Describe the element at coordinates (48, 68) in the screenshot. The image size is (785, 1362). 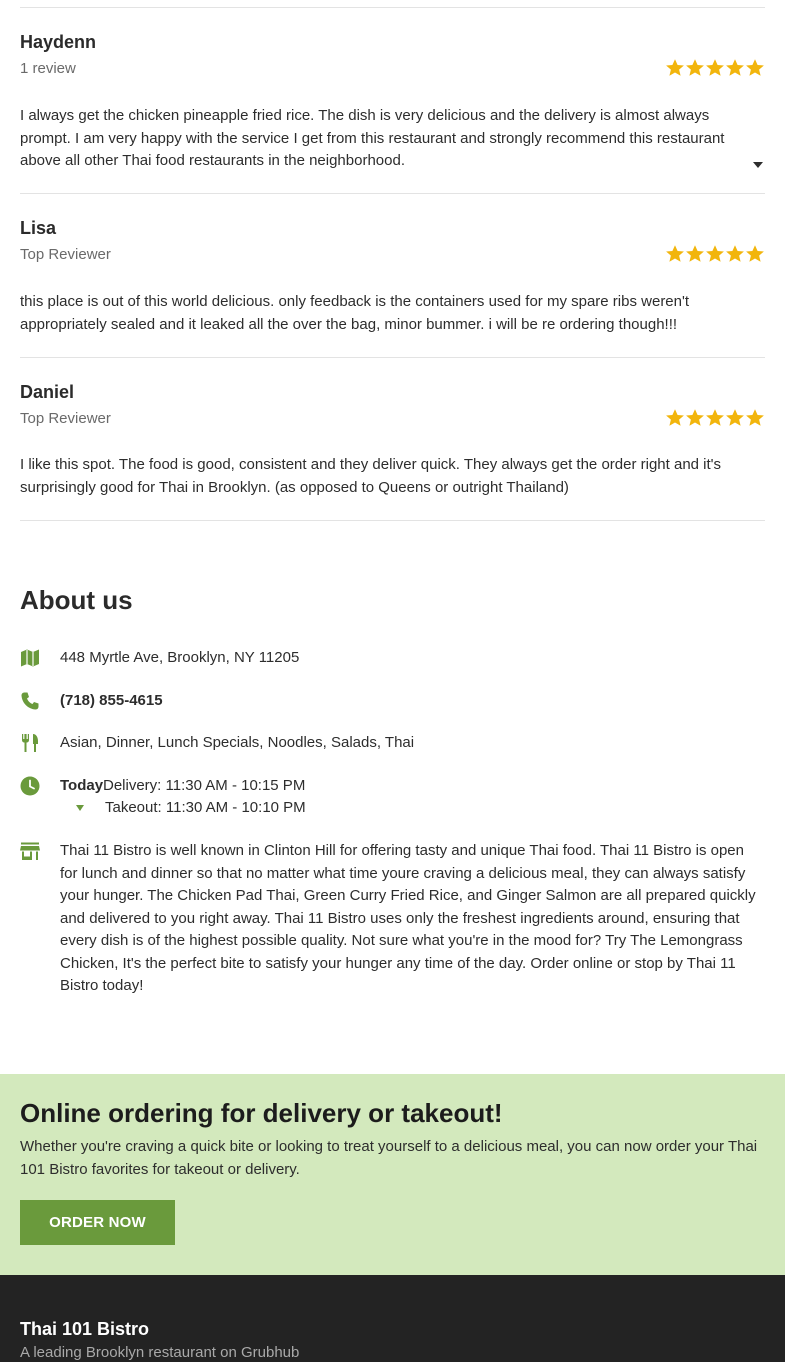
I see `reviewer-subtitle: 1 review` at that location.